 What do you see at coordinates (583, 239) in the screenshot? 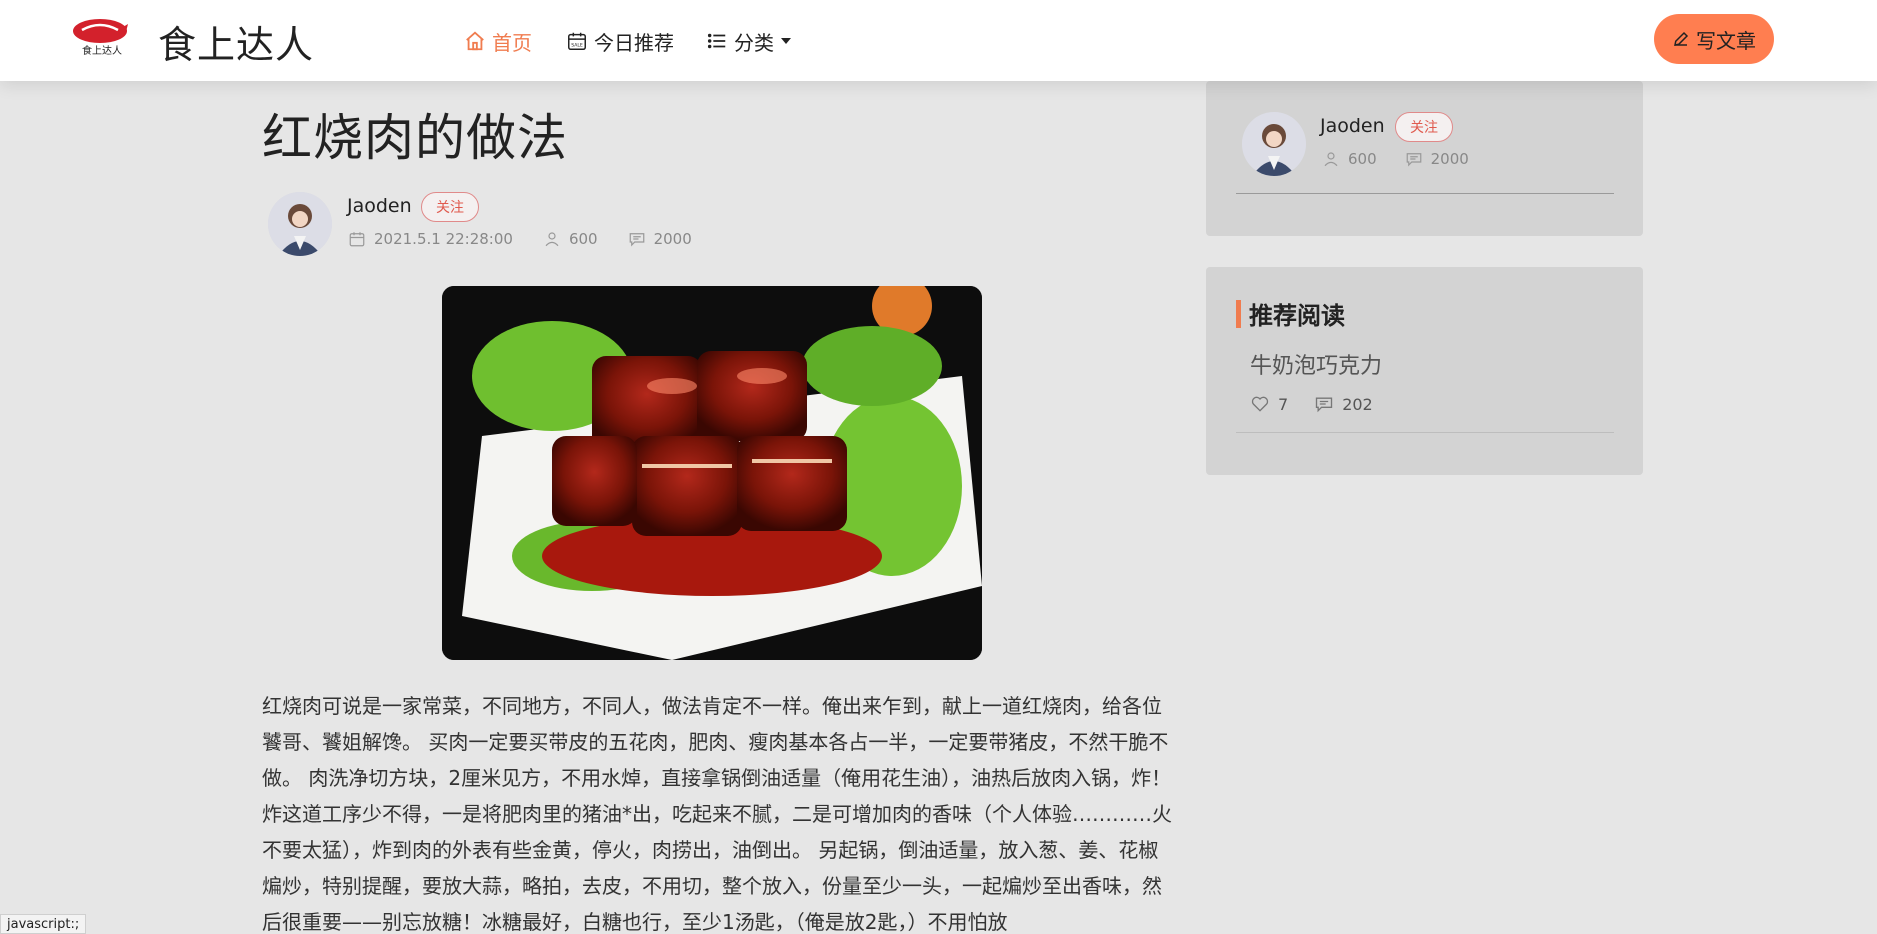
I see `view-count: 600` at bounding box center [583, 239].